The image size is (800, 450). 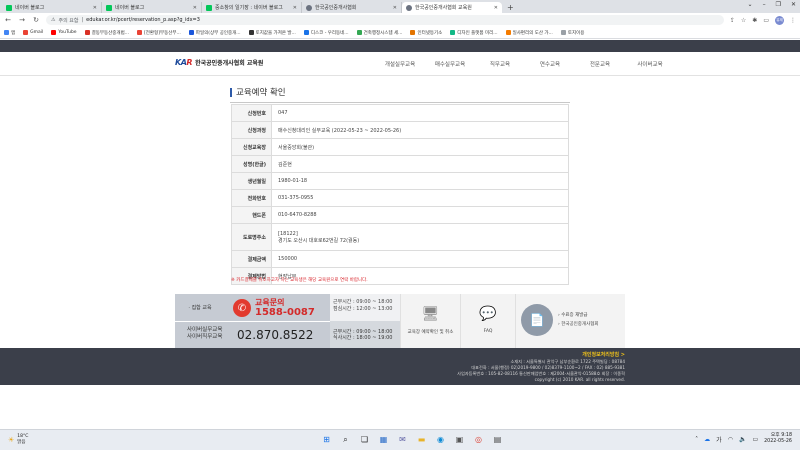 I want to click on profile-avatar: 유재, so click(x=779, y=20).